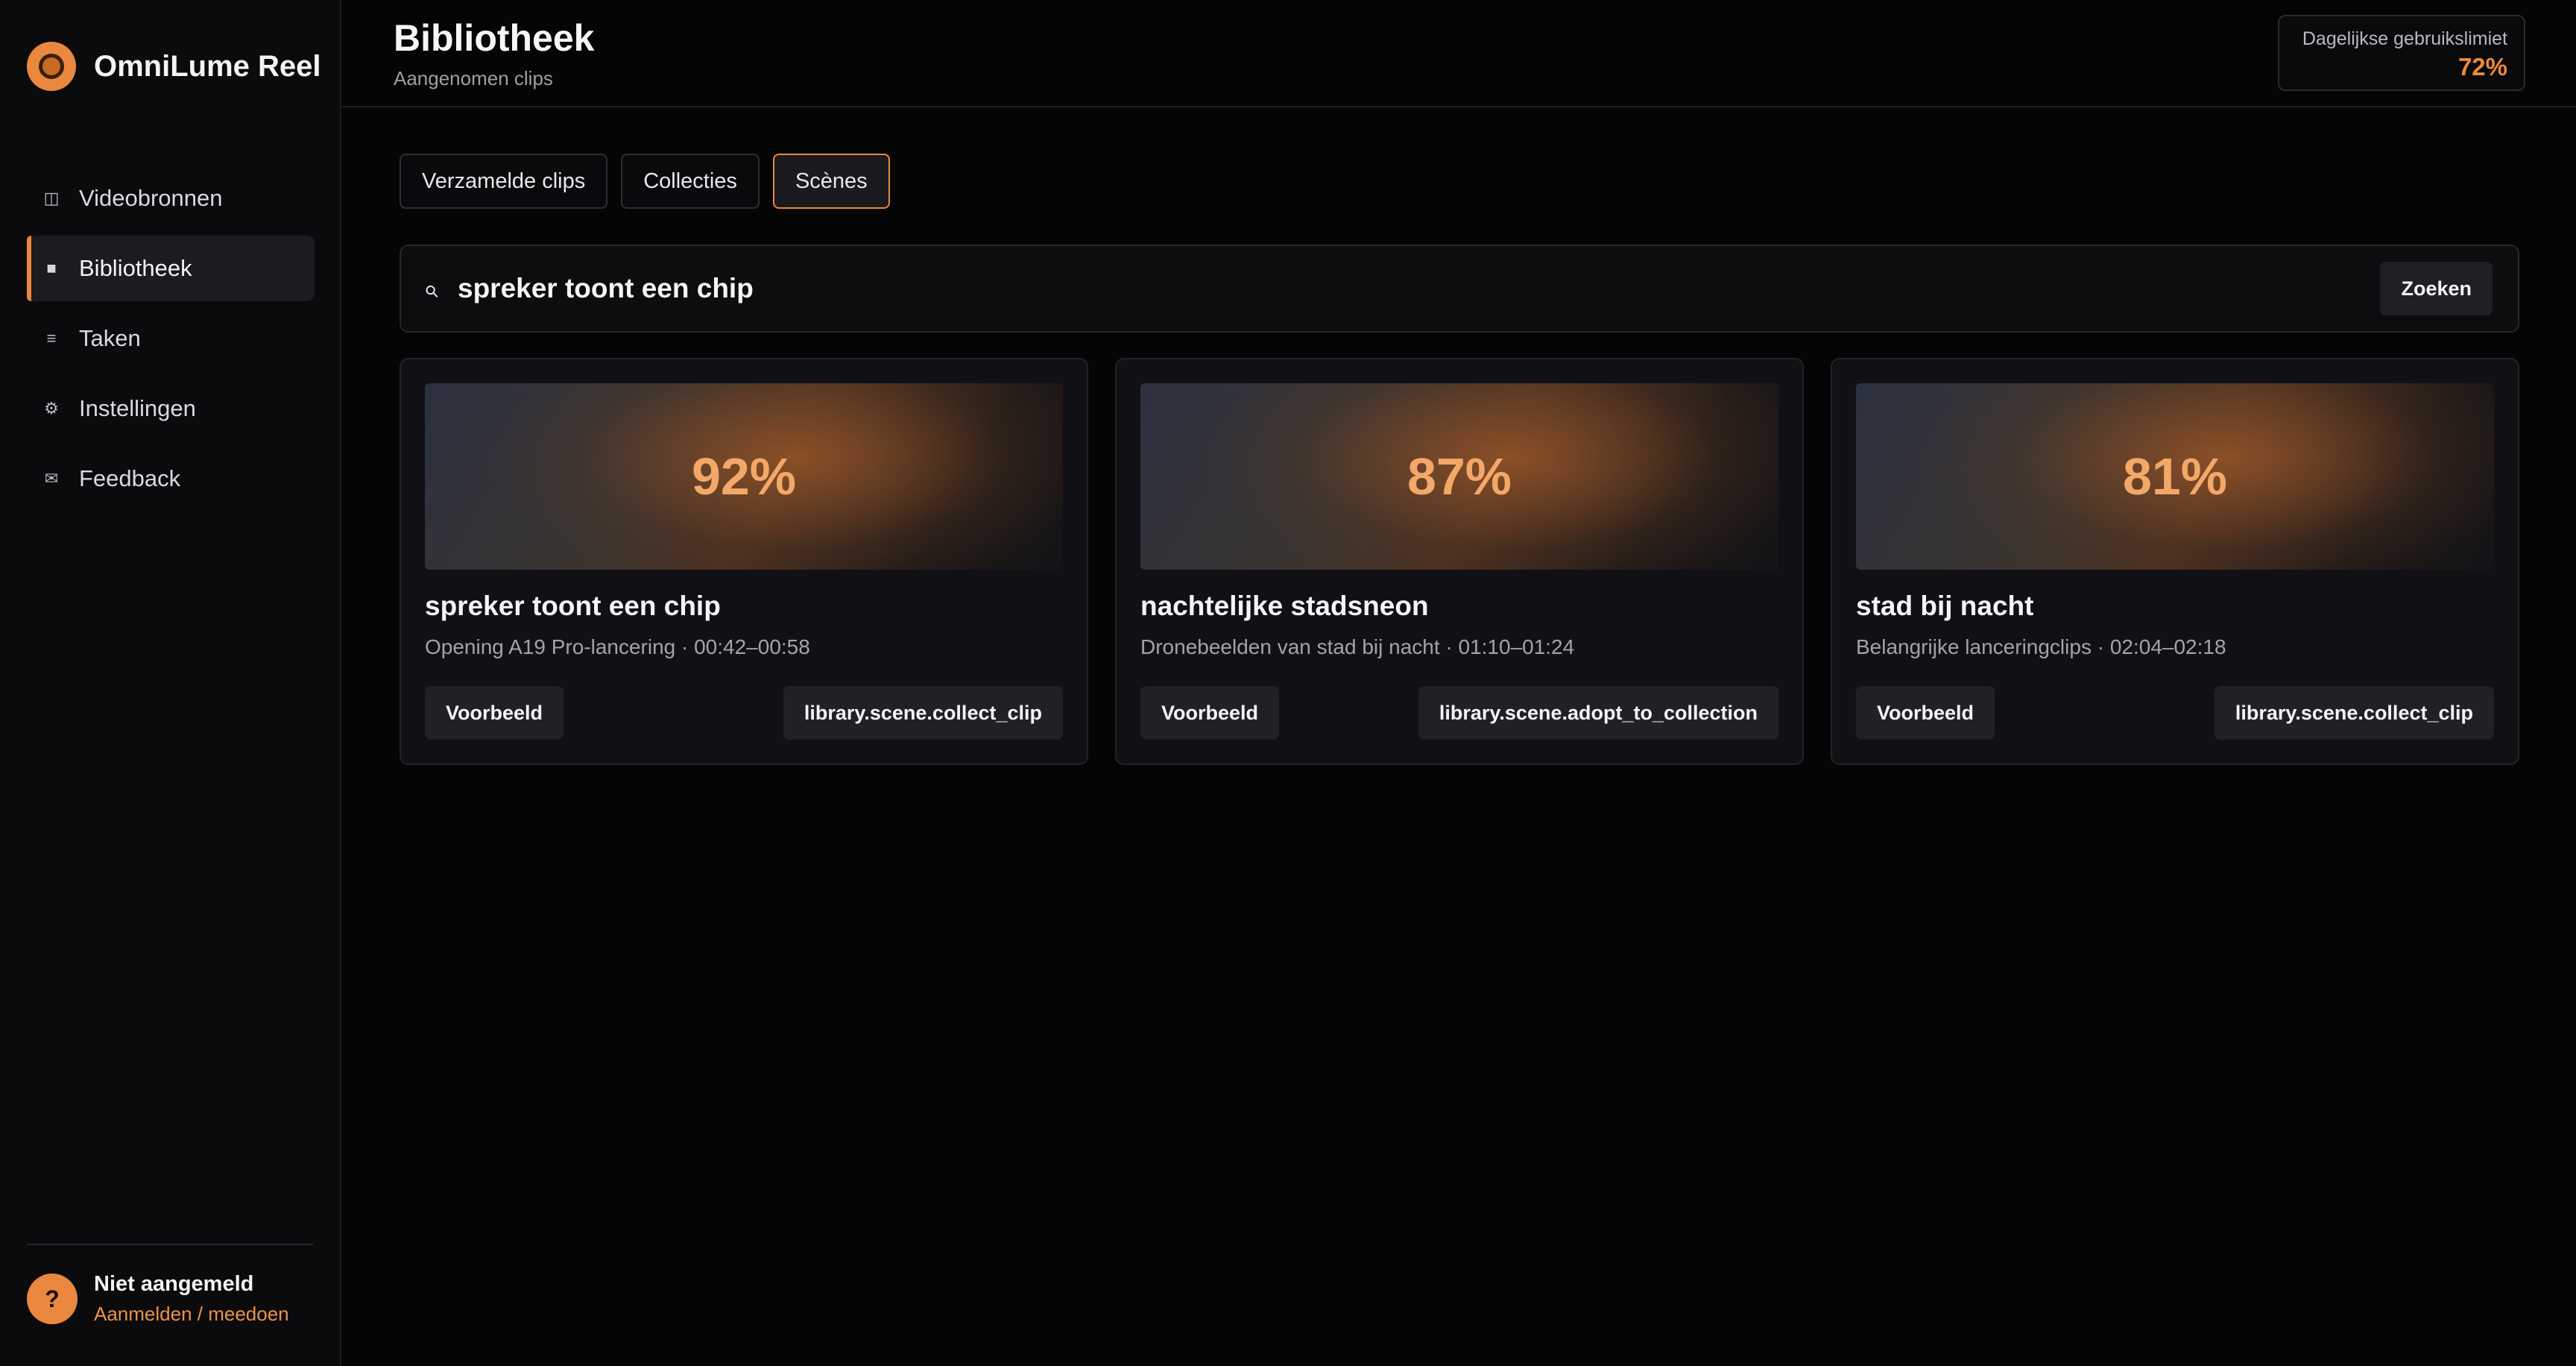  Describe the element at coordinates (831, 181) in the screenshot. I see `tab-scenes: Scènes` at that location.